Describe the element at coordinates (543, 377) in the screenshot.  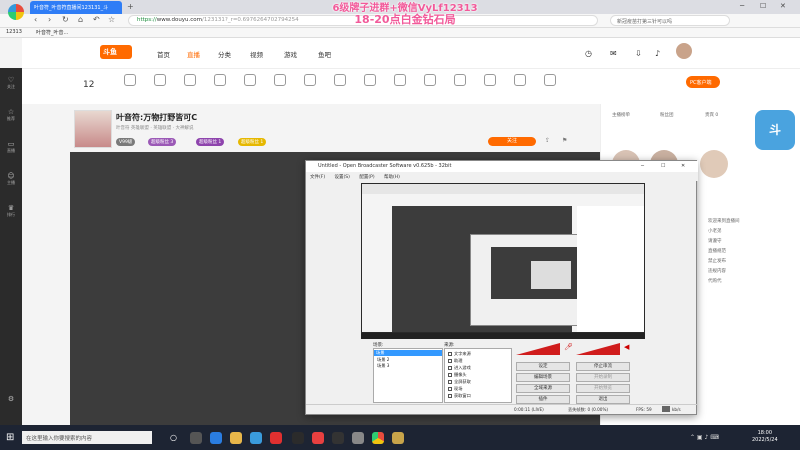
I see `edit-scene-button: 编辑场景` at that location.